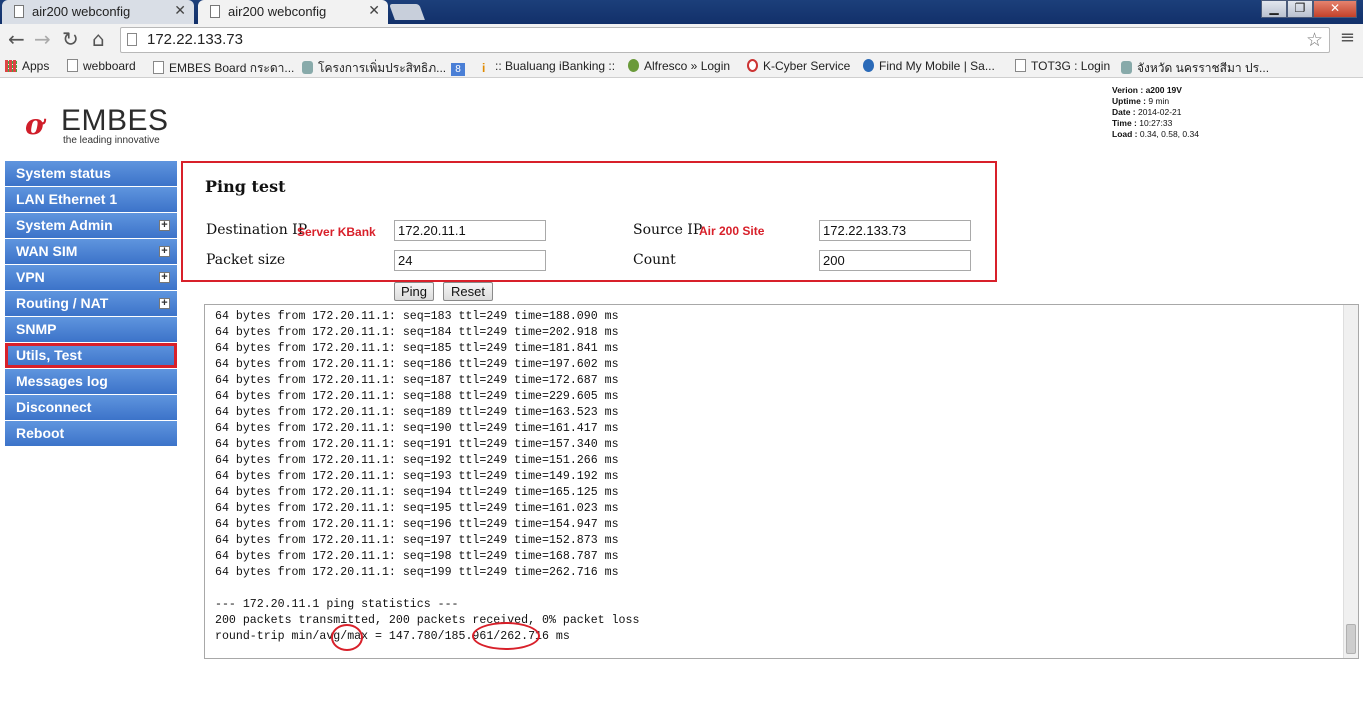 The height and width of the screenshot is (723, 1363). What do you see at coordinates (245, 186) in the screenshot?
I see `panel-title: Ping test` at bounding box center [245, 186].